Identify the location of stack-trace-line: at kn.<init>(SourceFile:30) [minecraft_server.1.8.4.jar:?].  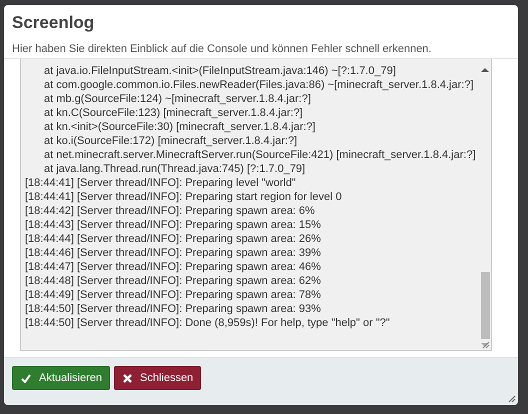
(179, 127).